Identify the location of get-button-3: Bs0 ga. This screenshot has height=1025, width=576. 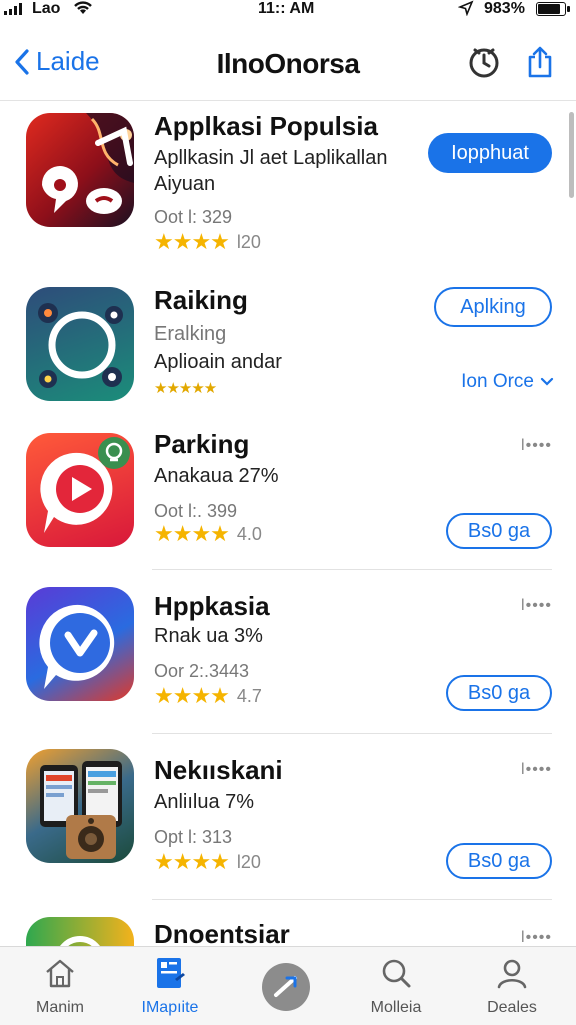
(499, 531).